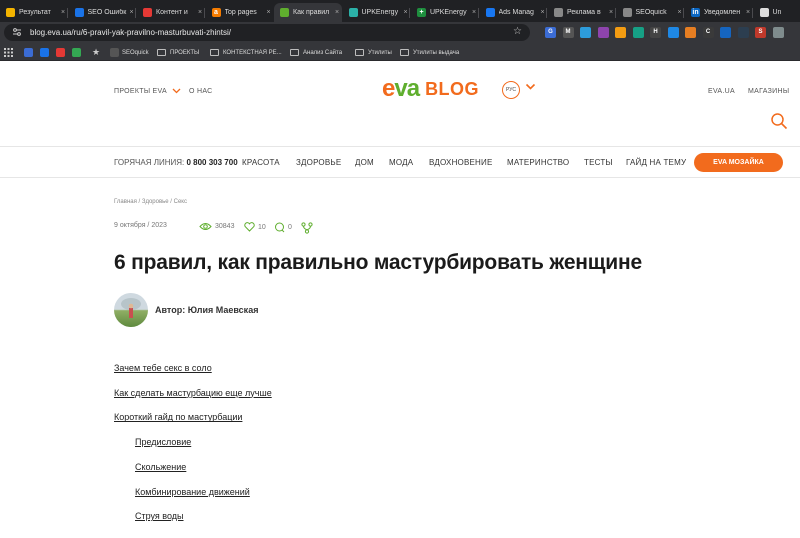 The height and width of the screenshot is (538, 800). What do you see at coordinates (530, 87) in the screenshot?
I see `language-chevron-down-icon` at bounding box center [530, 87].